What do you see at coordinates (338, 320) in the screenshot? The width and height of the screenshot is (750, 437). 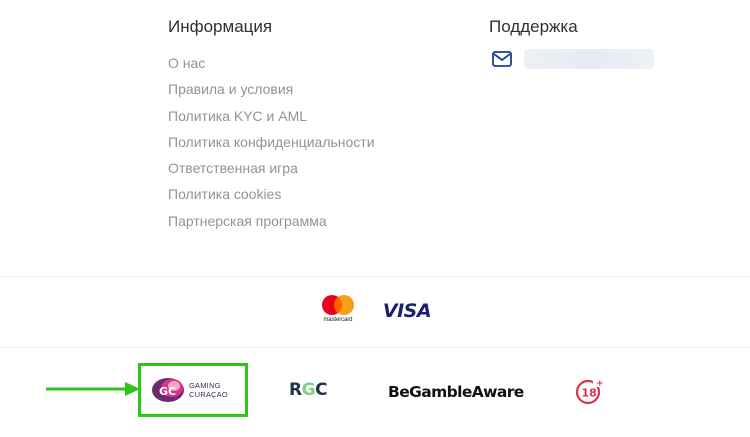 I see `mastercard-text: mastercard` at bounding box center [338, 320].